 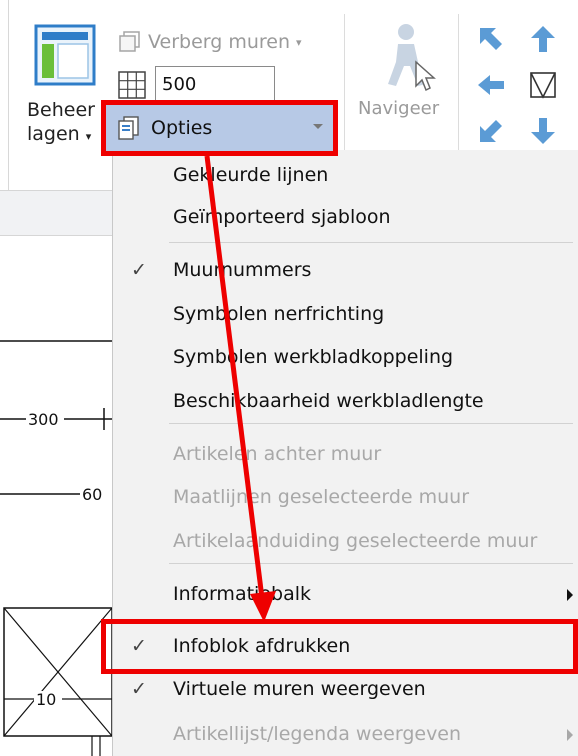 I want to click on menu-item: Symbolen werkbladkoppeling, so click(x=345, y=358).